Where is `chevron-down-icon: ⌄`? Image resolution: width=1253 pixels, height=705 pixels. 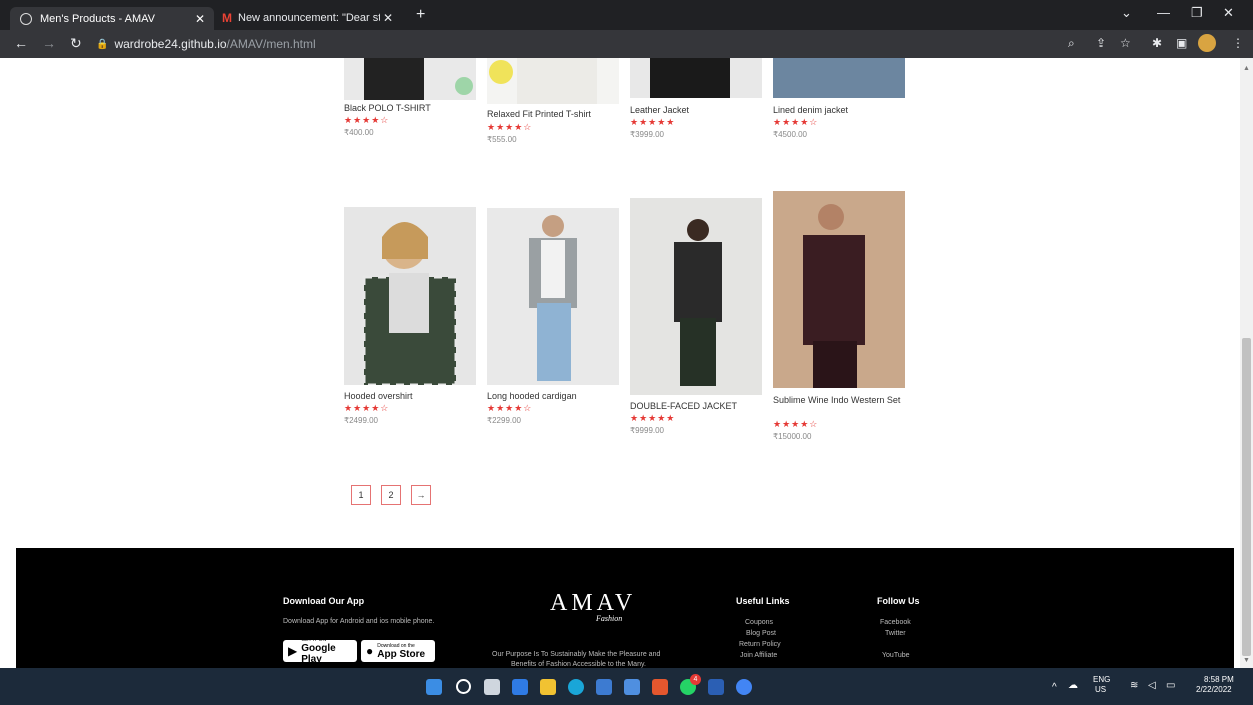
chevron-down-icon: ⌄ is located at coordinates (1126, 13).